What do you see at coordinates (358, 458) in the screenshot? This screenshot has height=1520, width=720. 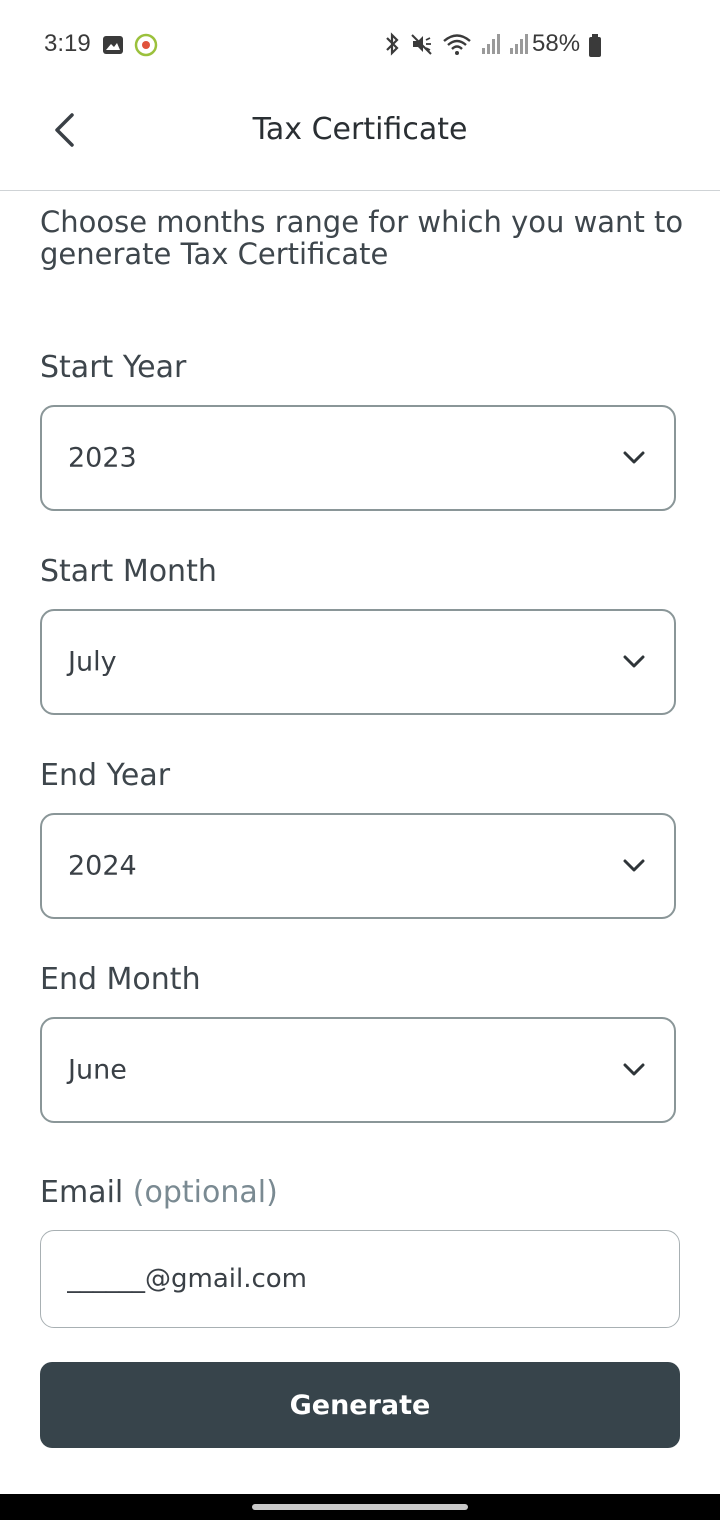 I see `start-year-select: 2023` at bounding box center [358, 458].